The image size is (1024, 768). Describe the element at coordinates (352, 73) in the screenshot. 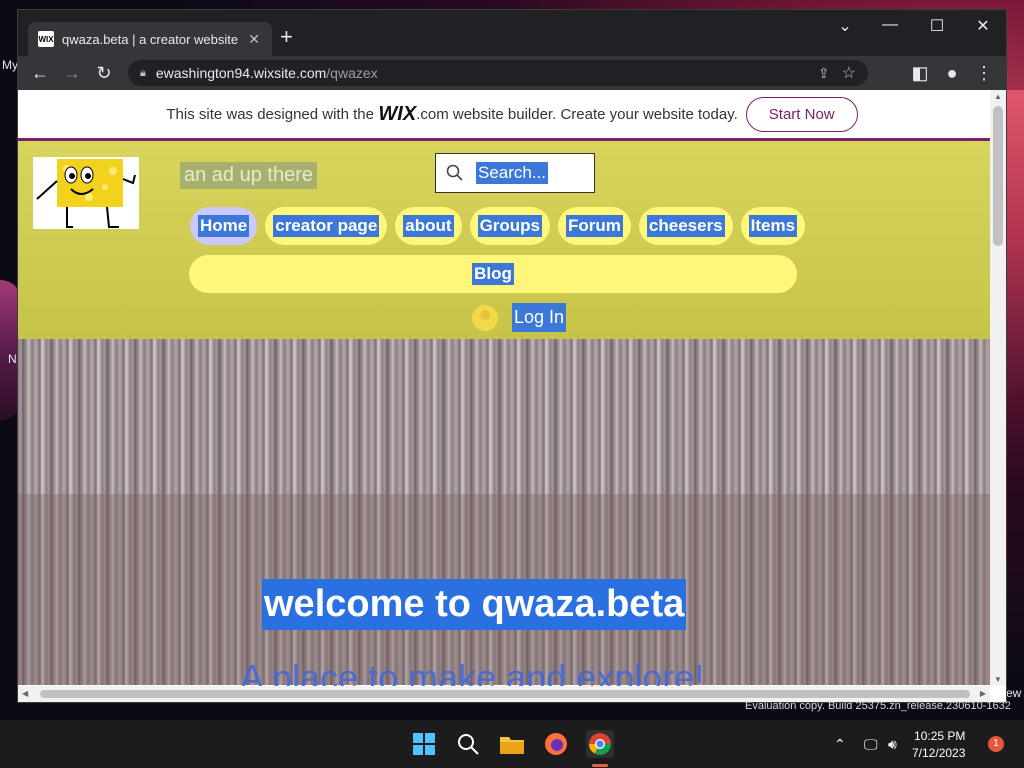

I see `url-path: /qwazex` at that location.